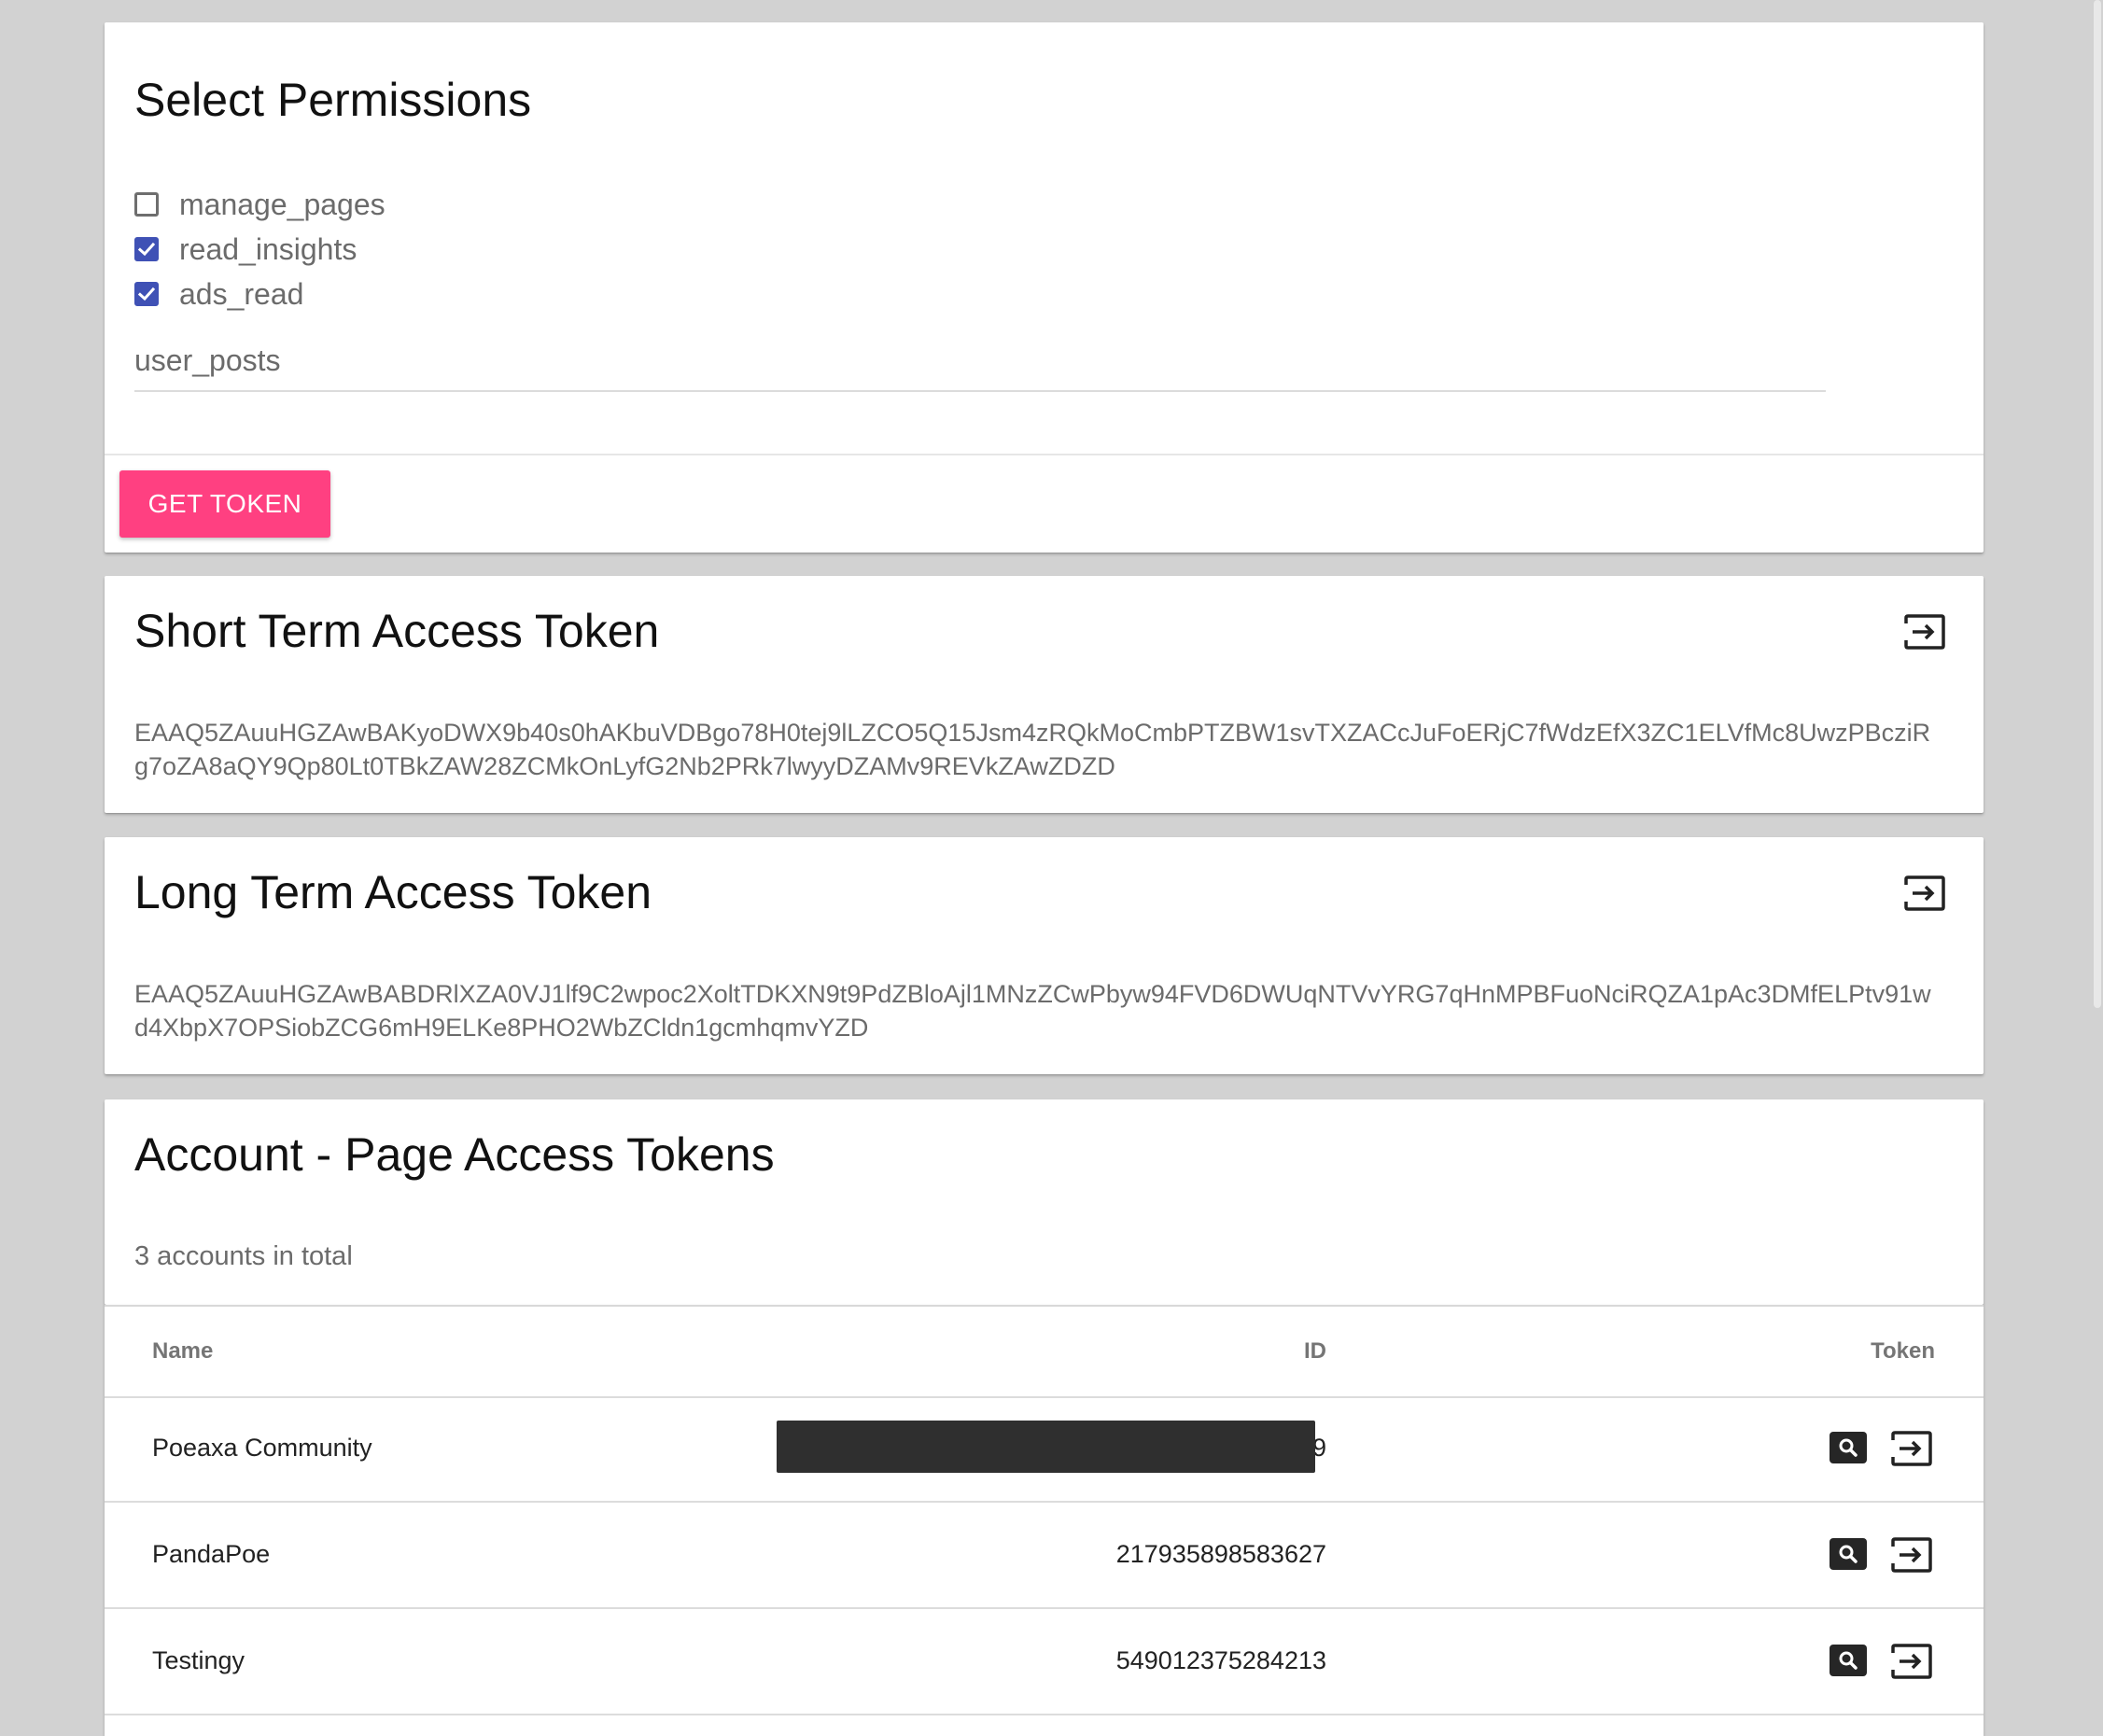  I want to click on account-name: PandaPoe, so click(212, 1554).